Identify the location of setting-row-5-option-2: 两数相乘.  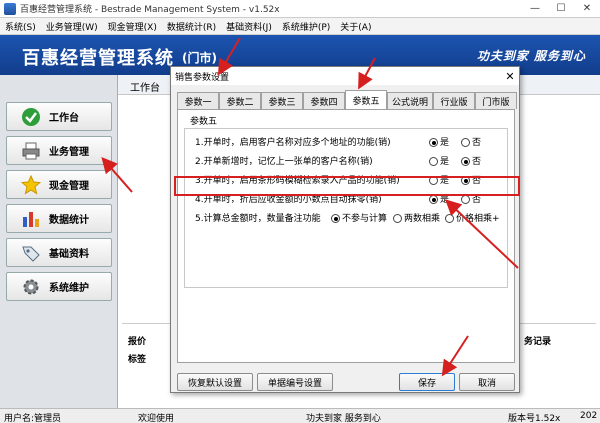
(416, 217).